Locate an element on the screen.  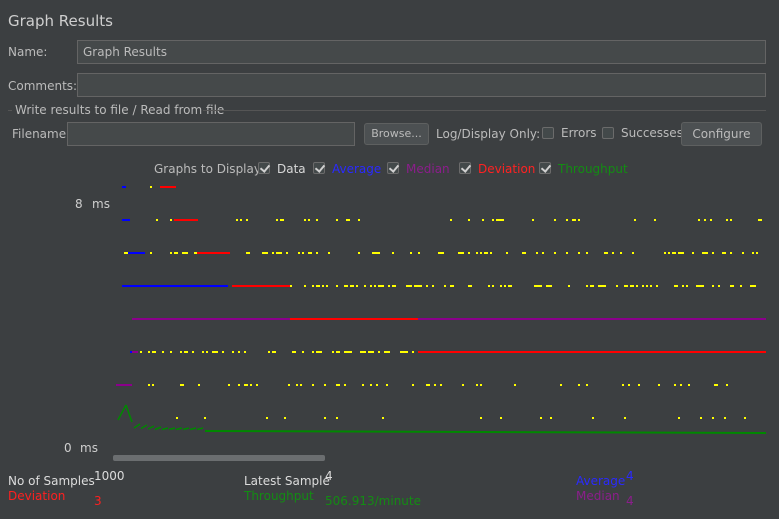
no-of-samples-value: 1000 is located at coordinates (109, 476).